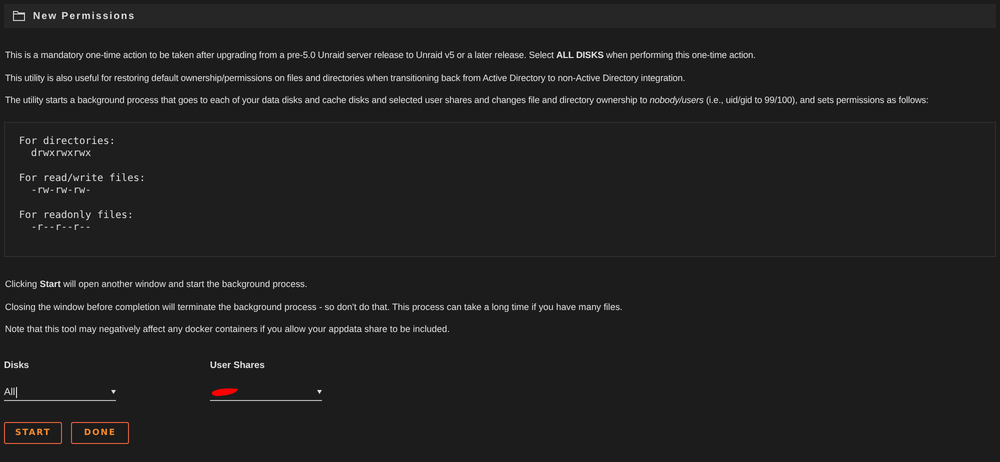 This screenshot has height=462, width=1000. Describe the element at coordinates (61, 154) in the screenshot. I see `permission-mode: drwxrwxrwx` at that location.